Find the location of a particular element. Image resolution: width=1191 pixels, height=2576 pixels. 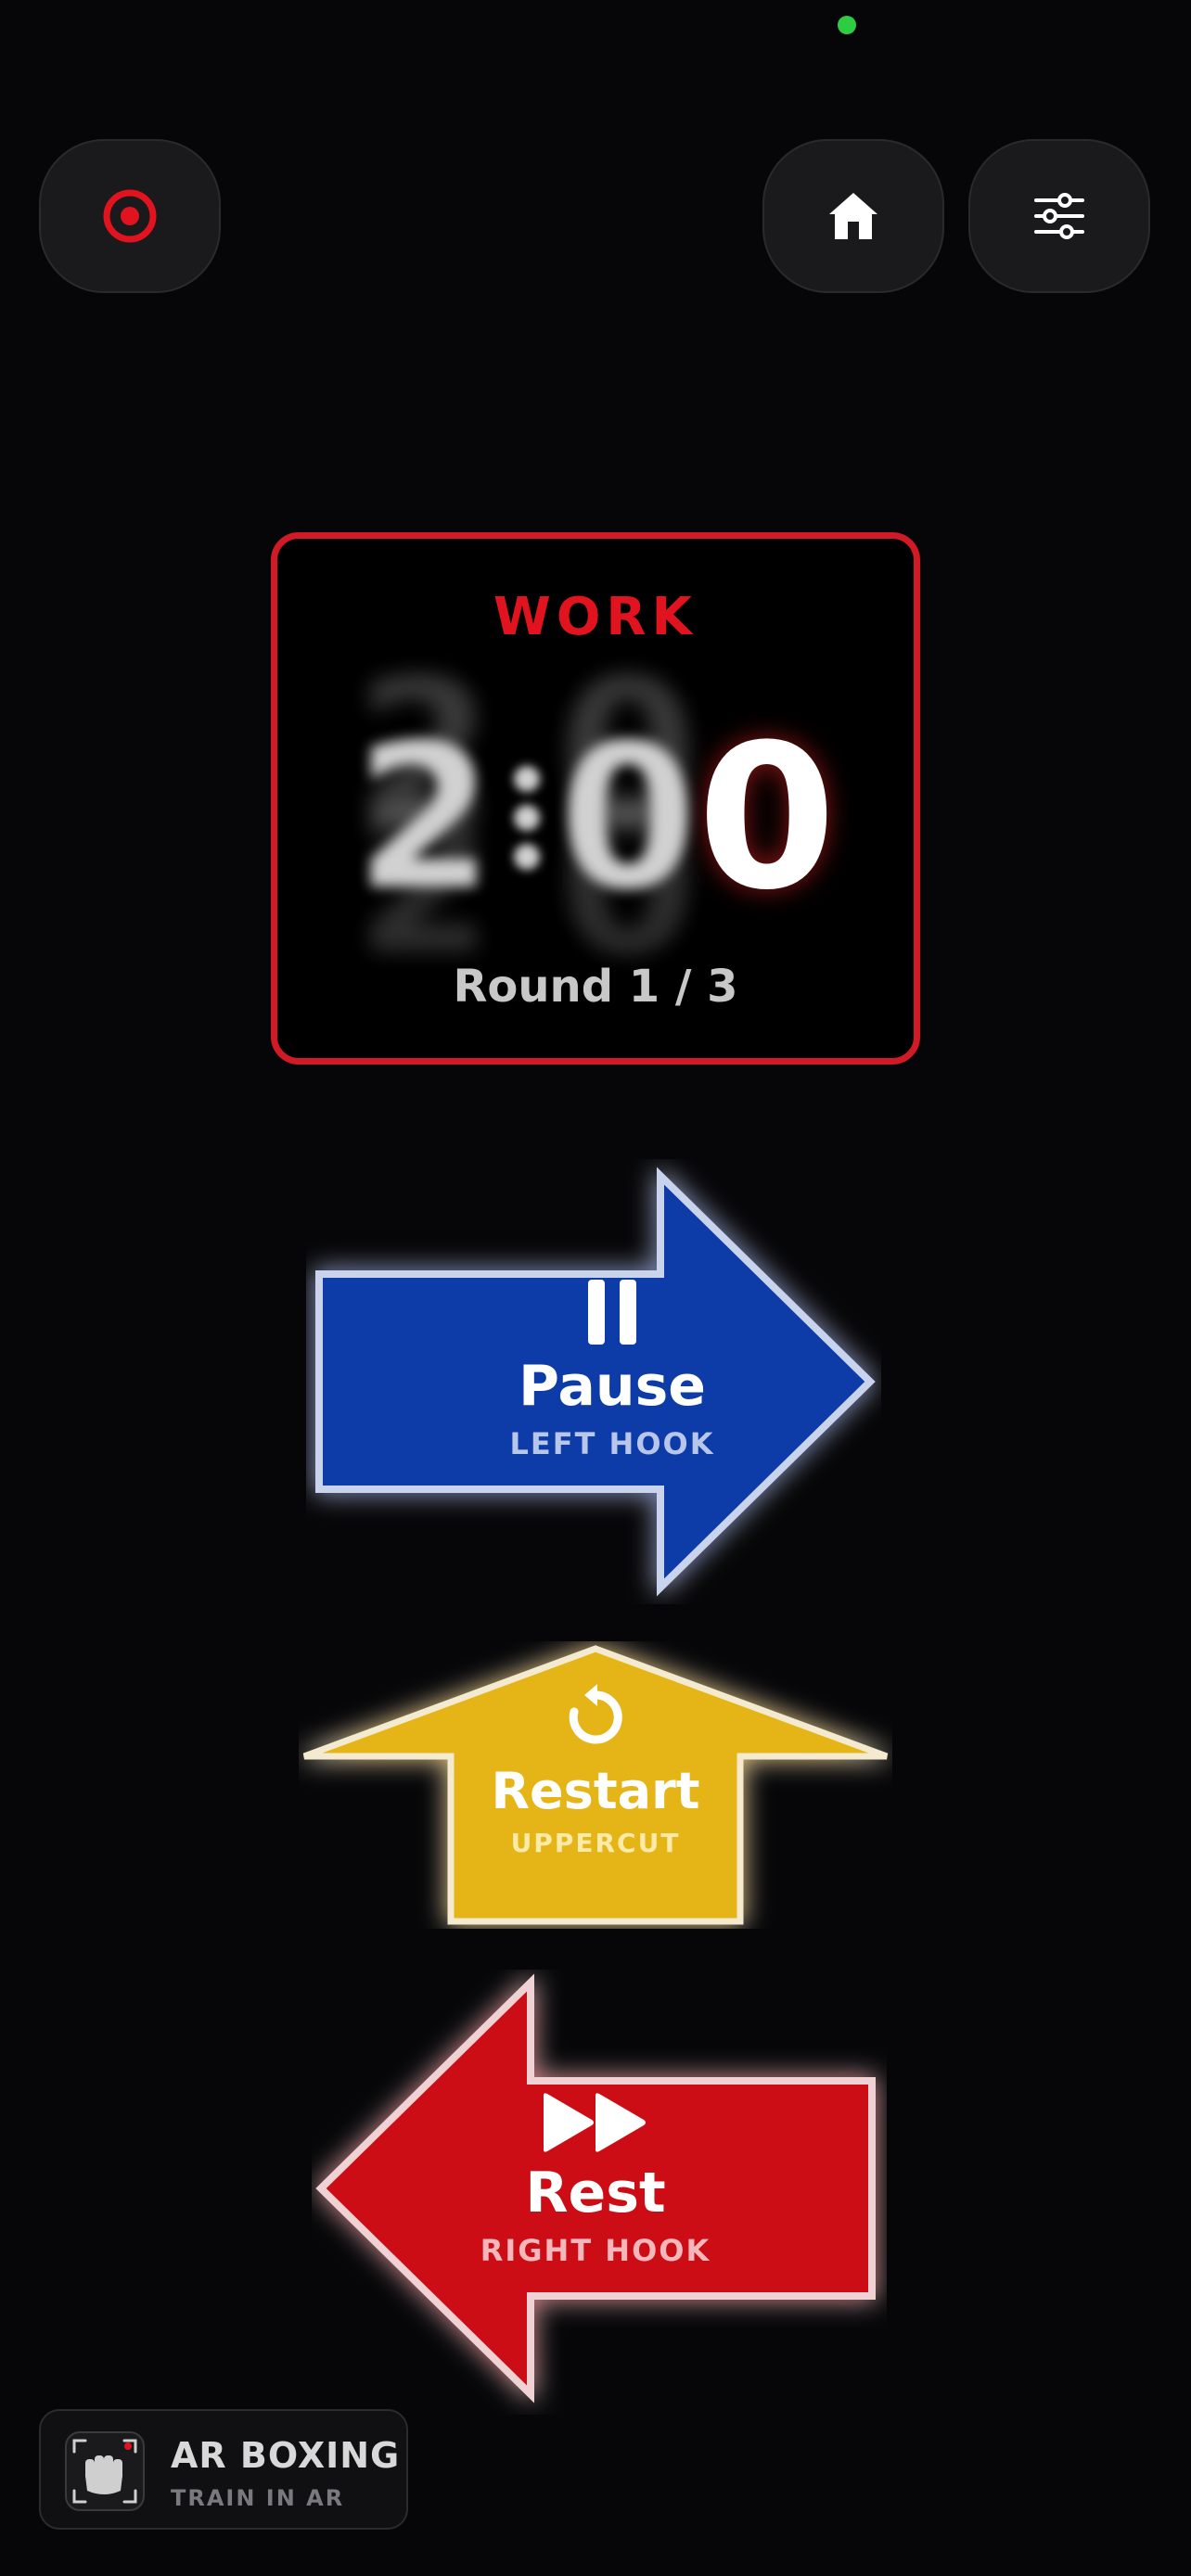

rest-punch-label: RIGHT HOOK is located at coordinates (595, 2250).